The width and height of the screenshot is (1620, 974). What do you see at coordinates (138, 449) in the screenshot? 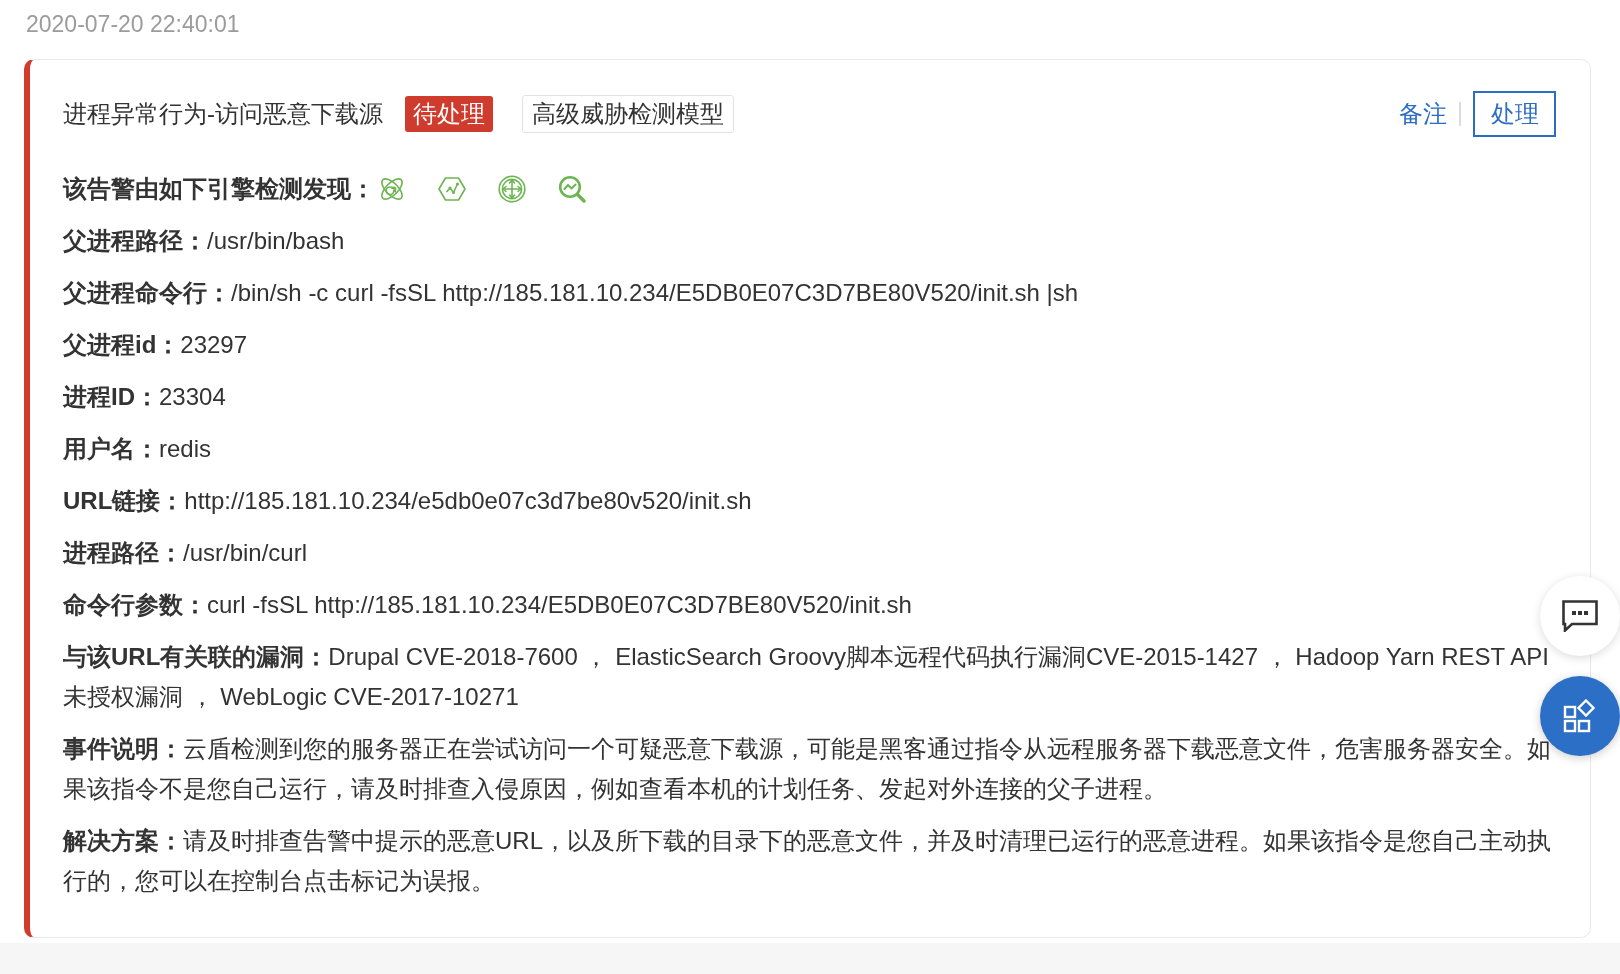
I see `detail-line: 用户名：redis` at bounding box center [138, 449].